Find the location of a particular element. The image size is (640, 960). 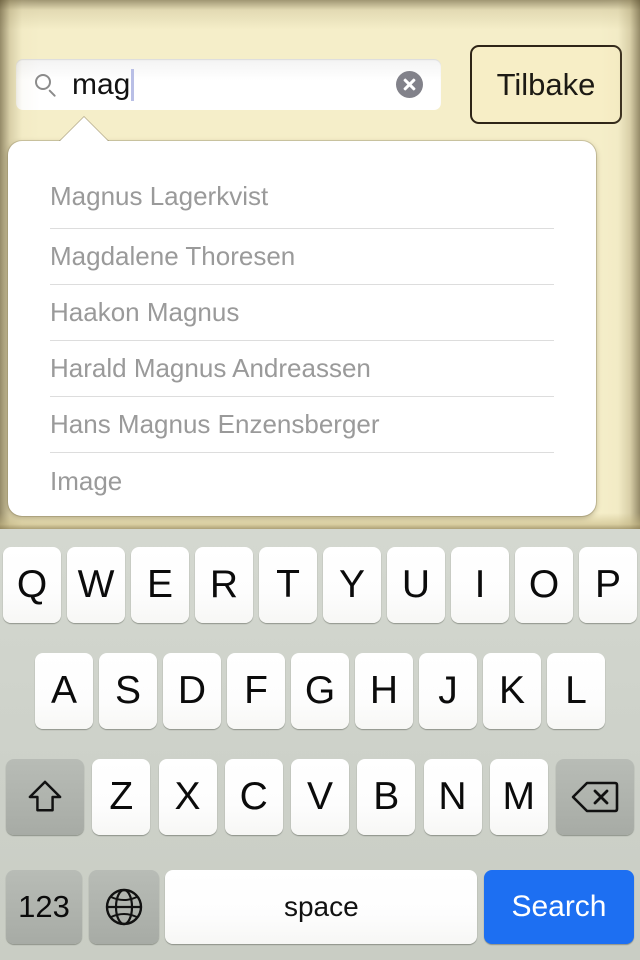

search-input-value: mag is located at coordinates (101, 84).